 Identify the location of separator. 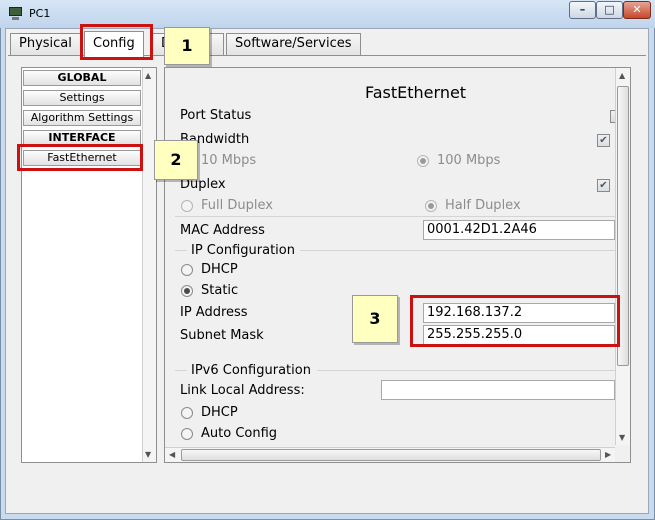
(395, 216).